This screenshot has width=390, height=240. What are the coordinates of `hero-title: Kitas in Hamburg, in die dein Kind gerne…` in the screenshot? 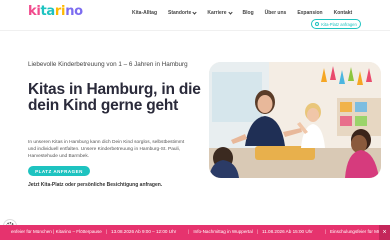 It's located at (114, 97).